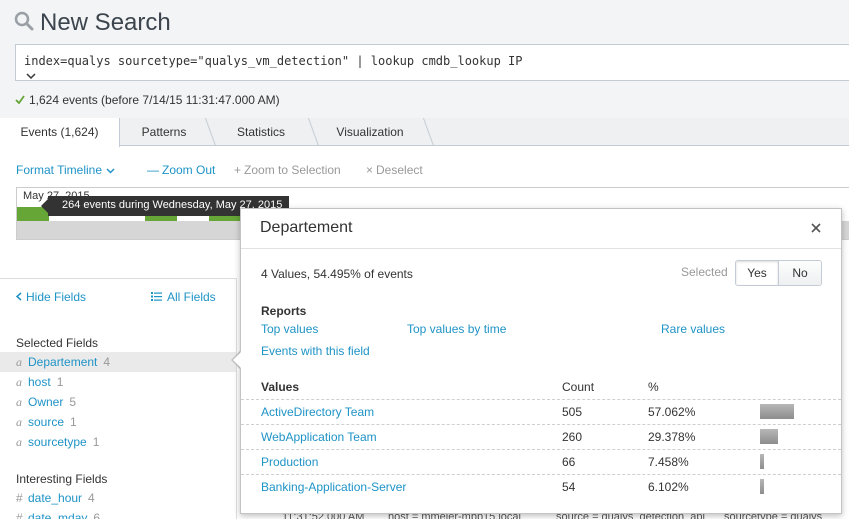  Describe the element at coordinates (541, 229) in the screenshot. I see `popup-header: Departement` at that location.